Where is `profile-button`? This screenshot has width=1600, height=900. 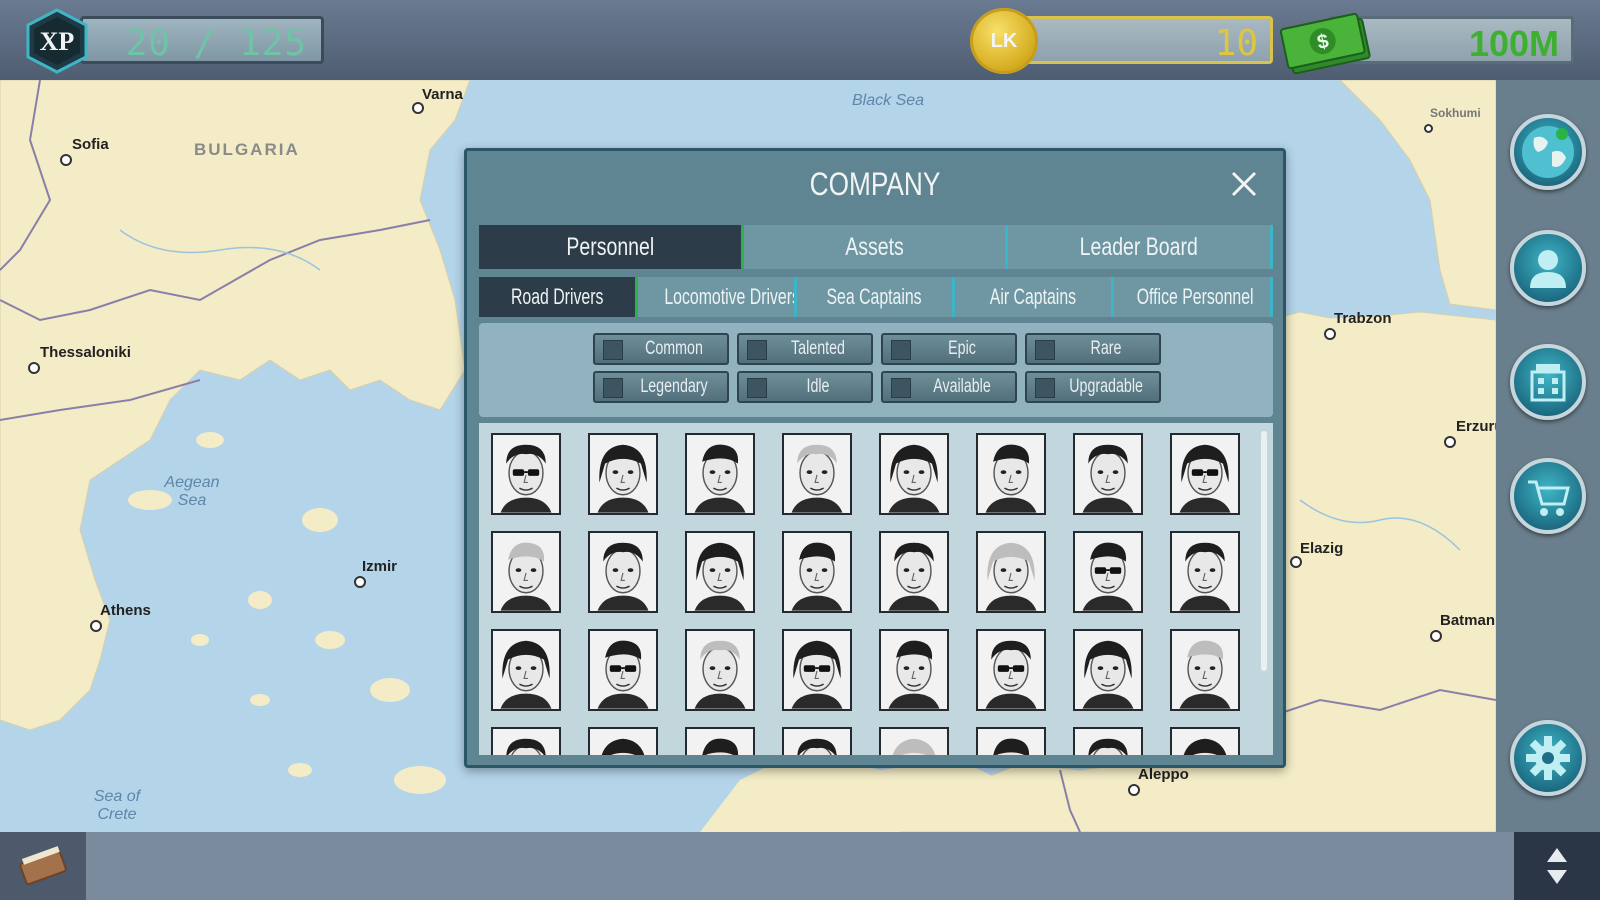
profile-button is located at coordinates (1548, 268).